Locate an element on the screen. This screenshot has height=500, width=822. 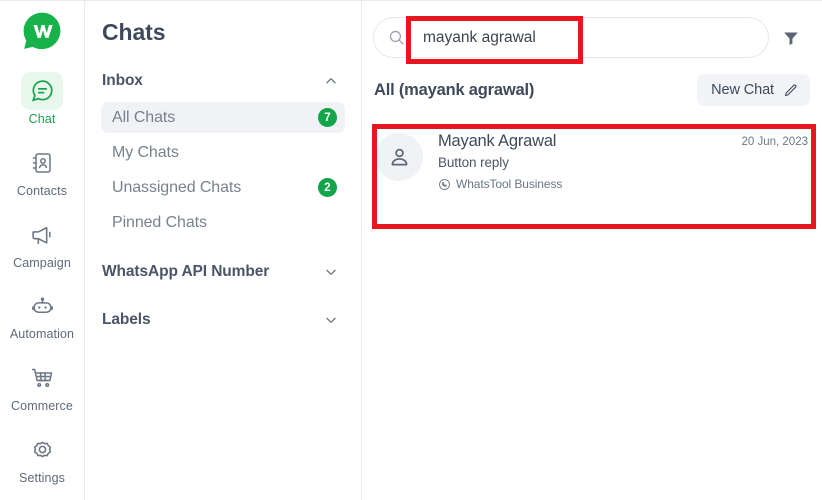
section-labels: Labels is located at coordinates (223, 320).